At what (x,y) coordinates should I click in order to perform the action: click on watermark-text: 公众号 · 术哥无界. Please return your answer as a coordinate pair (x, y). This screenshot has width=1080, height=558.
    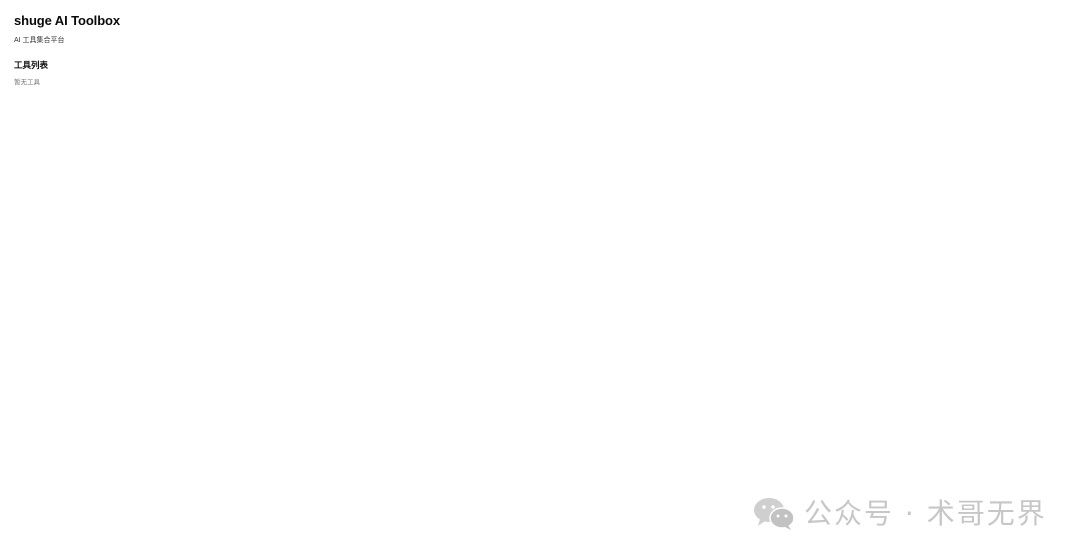
    Looking at the image, I should click on (925, 513).